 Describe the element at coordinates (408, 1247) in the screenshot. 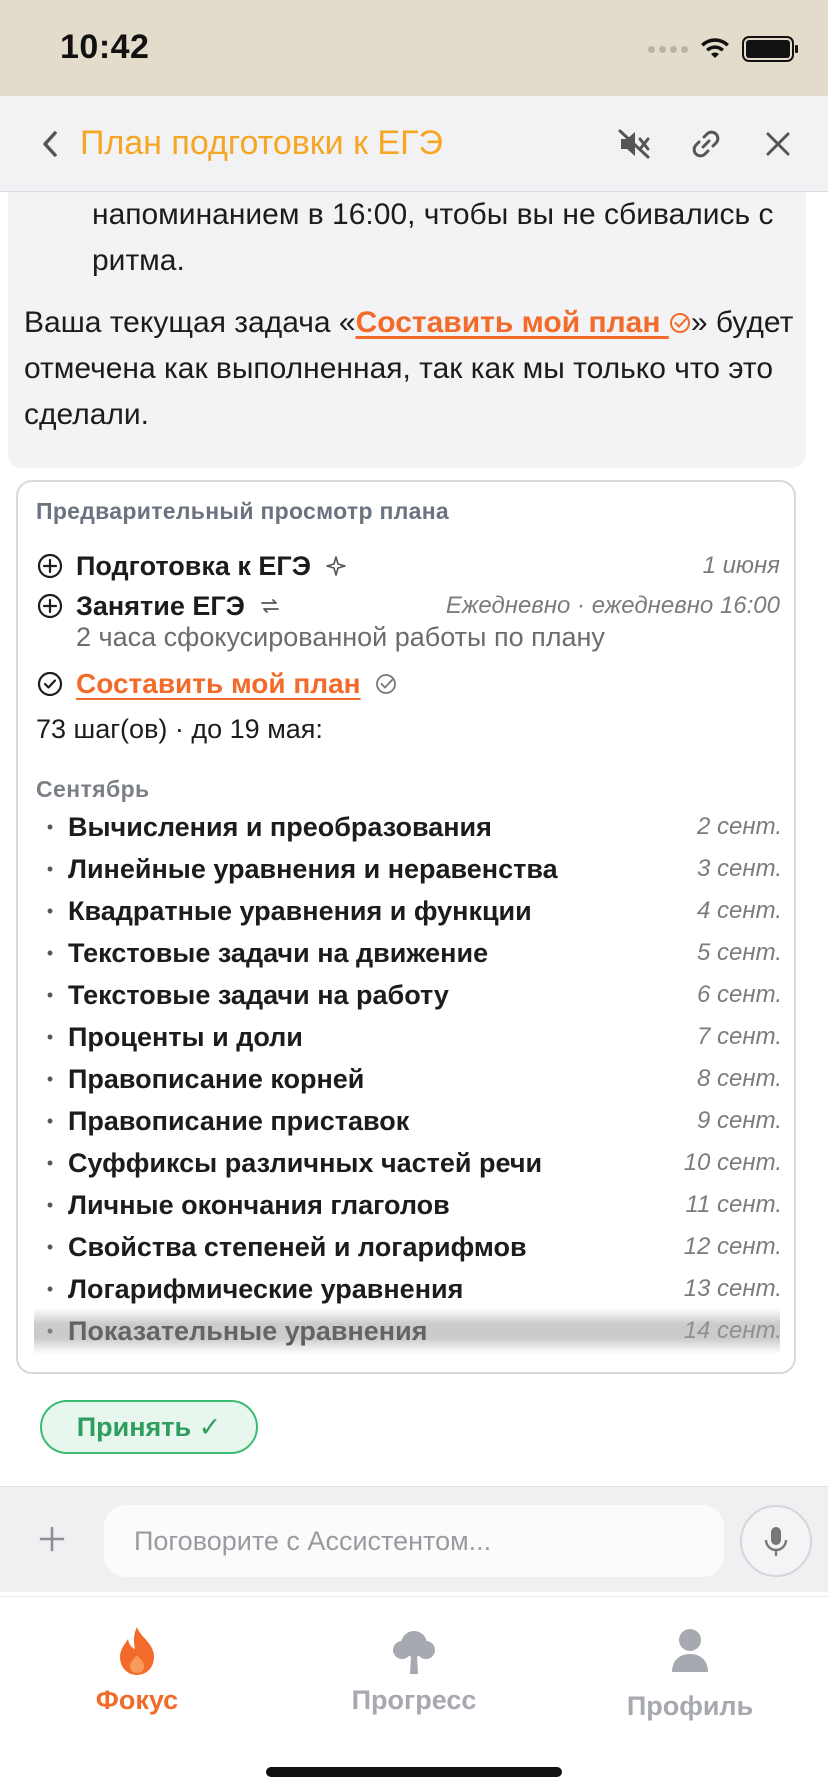

I see `list-item: • Свойства степеней и логарифмов 12 сент.` at that location.